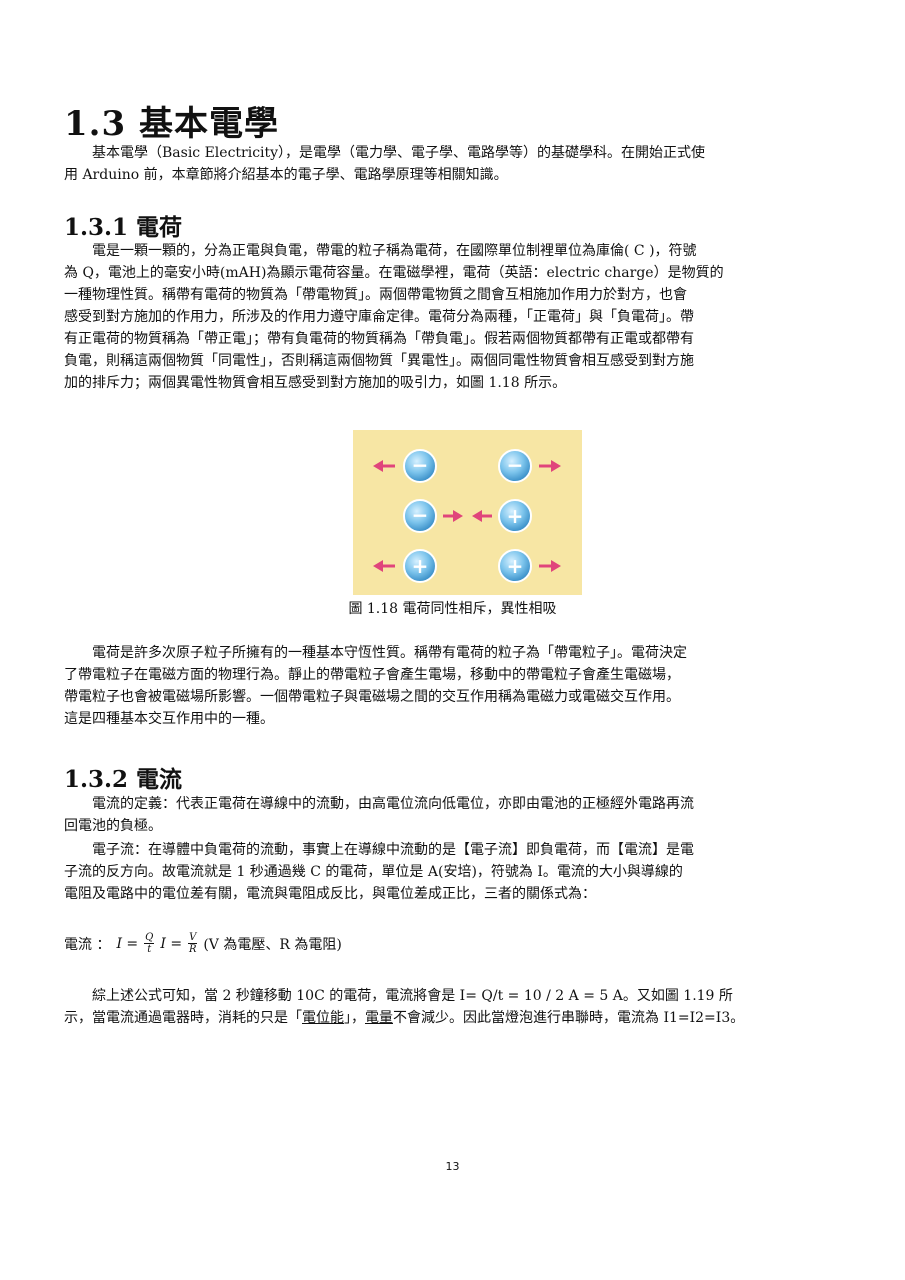 The width and height of the screenshot is (905, 1280). I want to click on subsection-title-current: 1.3.2 電流, so click(123, 779).